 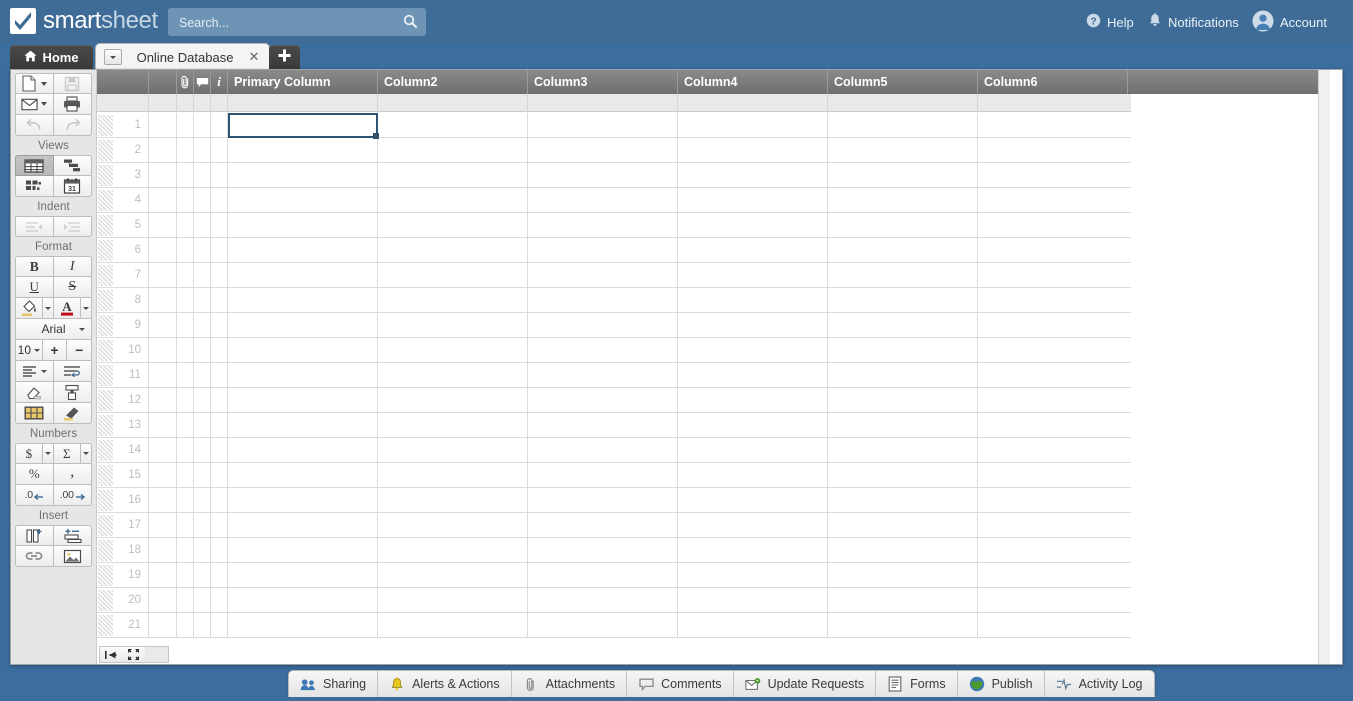 I want to click on cell-column2-row12, so click(x=453, y=400).